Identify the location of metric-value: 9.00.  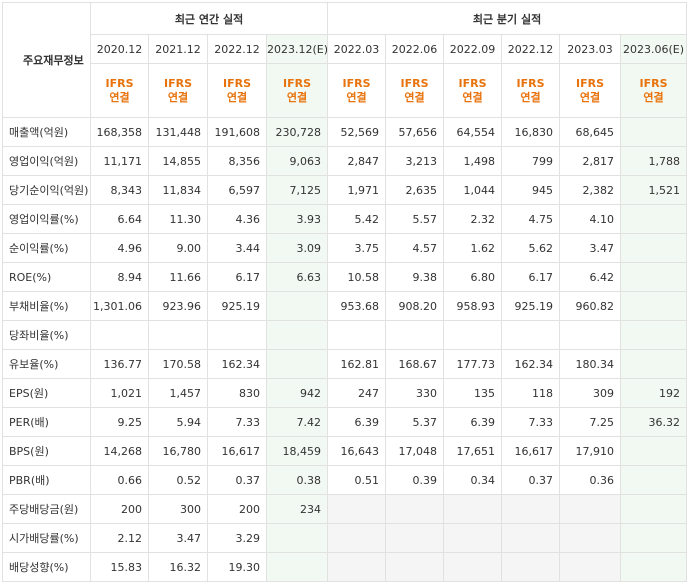
(178, 248).